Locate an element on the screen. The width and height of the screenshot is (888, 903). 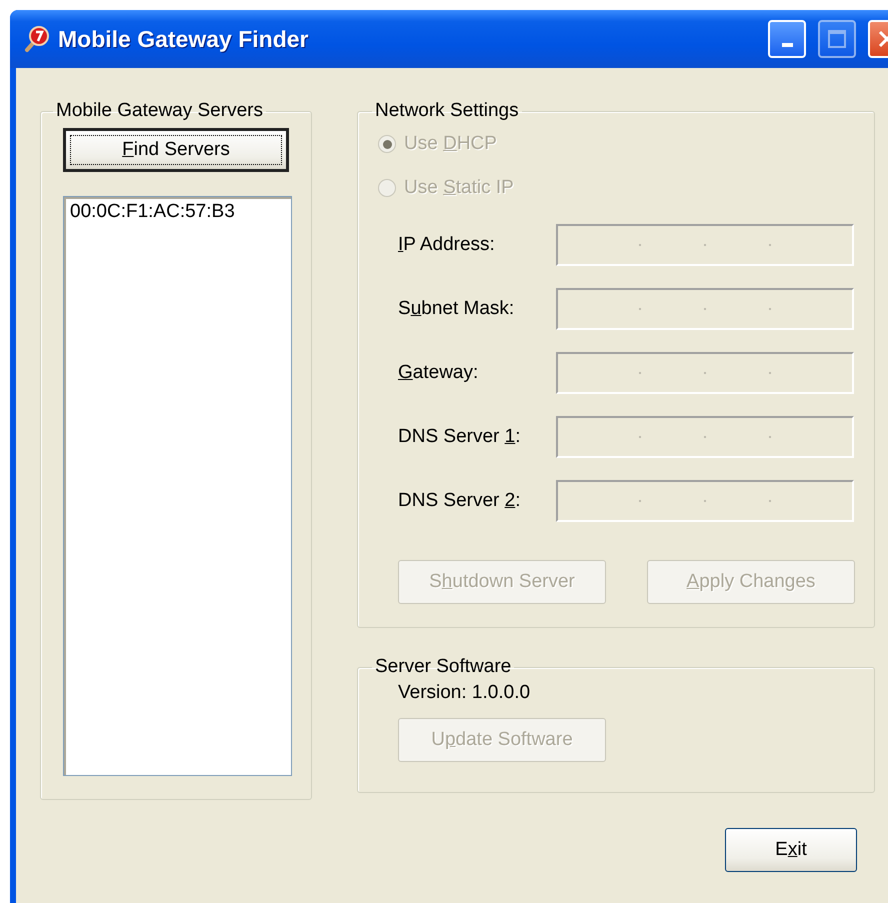
exit-button: Exit is located at coordinates (791, 850).